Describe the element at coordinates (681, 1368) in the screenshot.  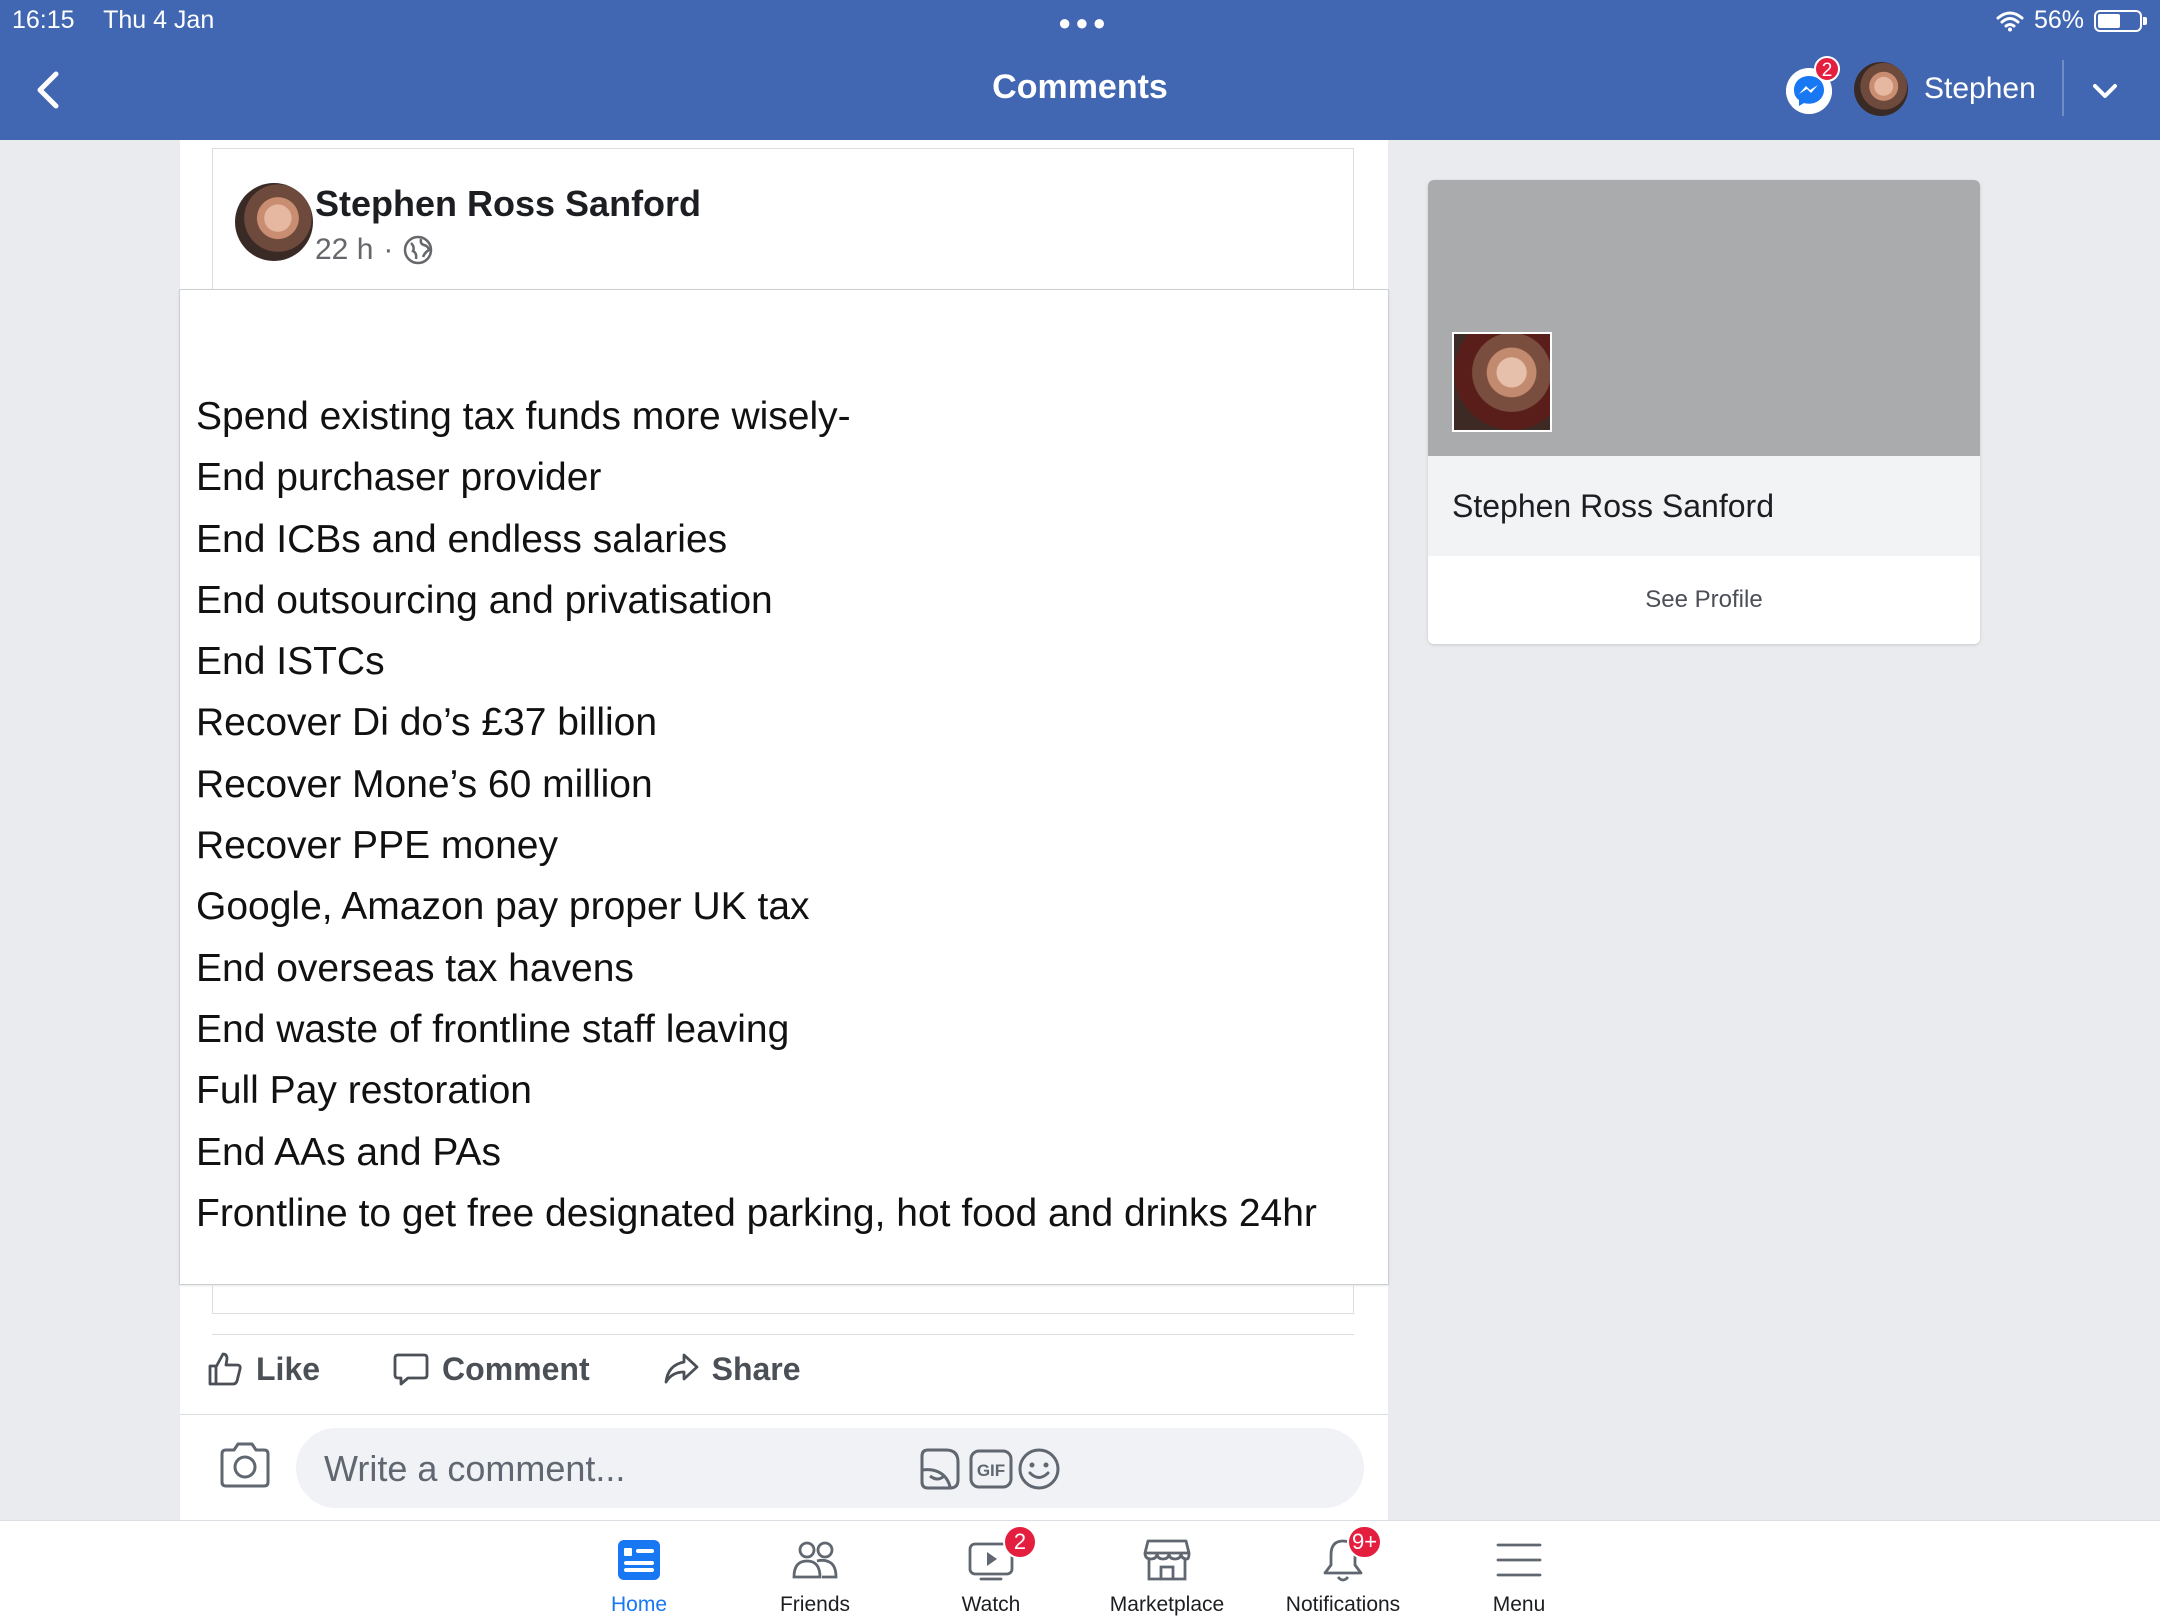
I see `share-arrow-icon` at that location.